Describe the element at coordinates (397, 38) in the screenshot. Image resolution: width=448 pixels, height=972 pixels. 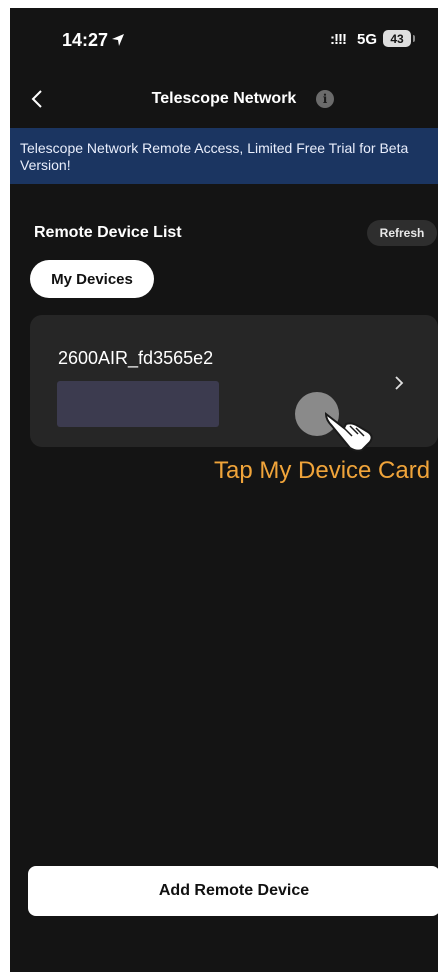
I see `battery-indicator: 43` at that location.